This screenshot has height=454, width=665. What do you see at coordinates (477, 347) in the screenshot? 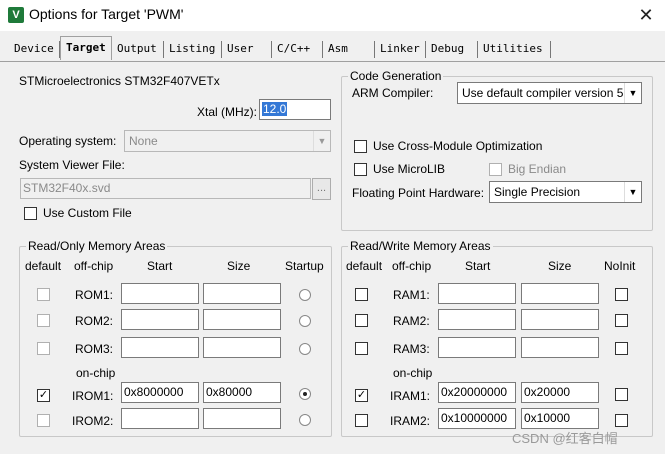
I see `ram3-start-input` at bounding box center [477, 347].